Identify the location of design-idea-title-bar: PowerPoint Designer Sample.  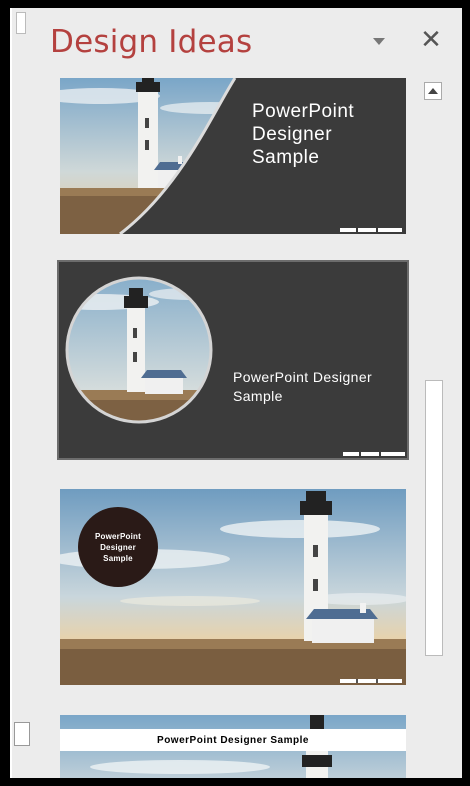
(233, 740).